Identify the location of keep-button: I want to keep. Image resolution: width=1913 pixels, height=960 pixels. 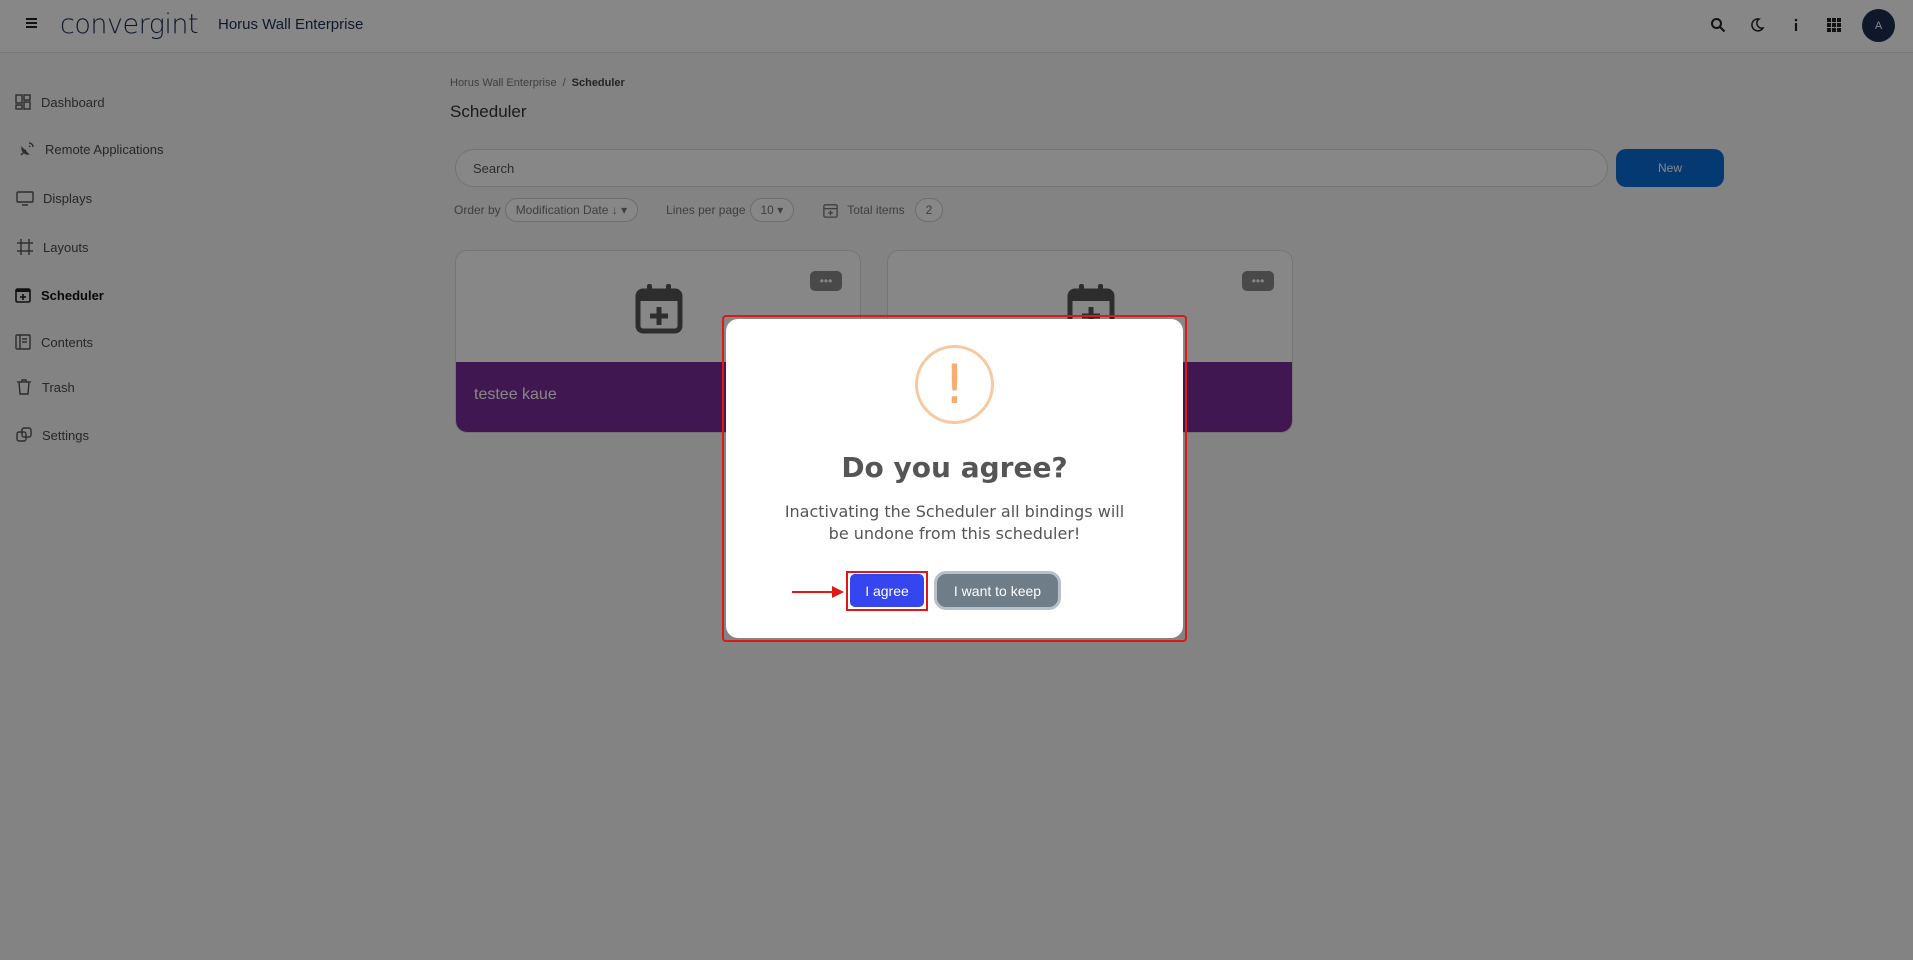
(997, 590).